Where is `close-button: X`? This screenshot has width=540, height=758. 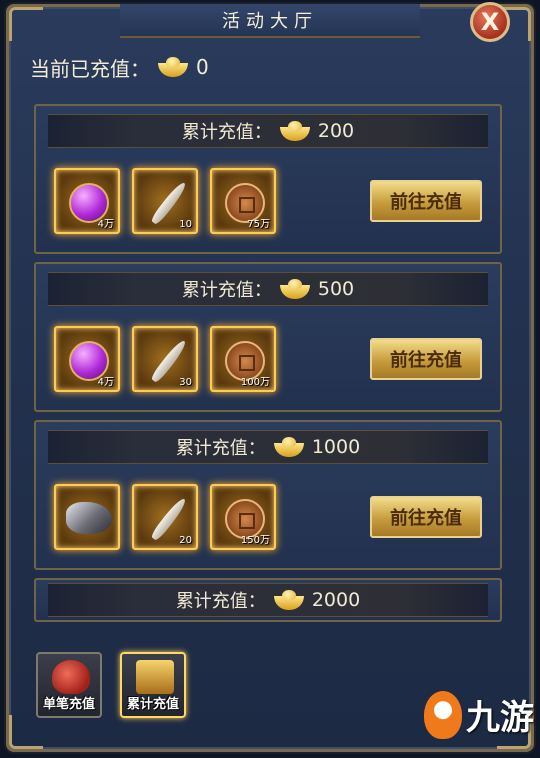 close-button: X is located at coordinates (490, 22).